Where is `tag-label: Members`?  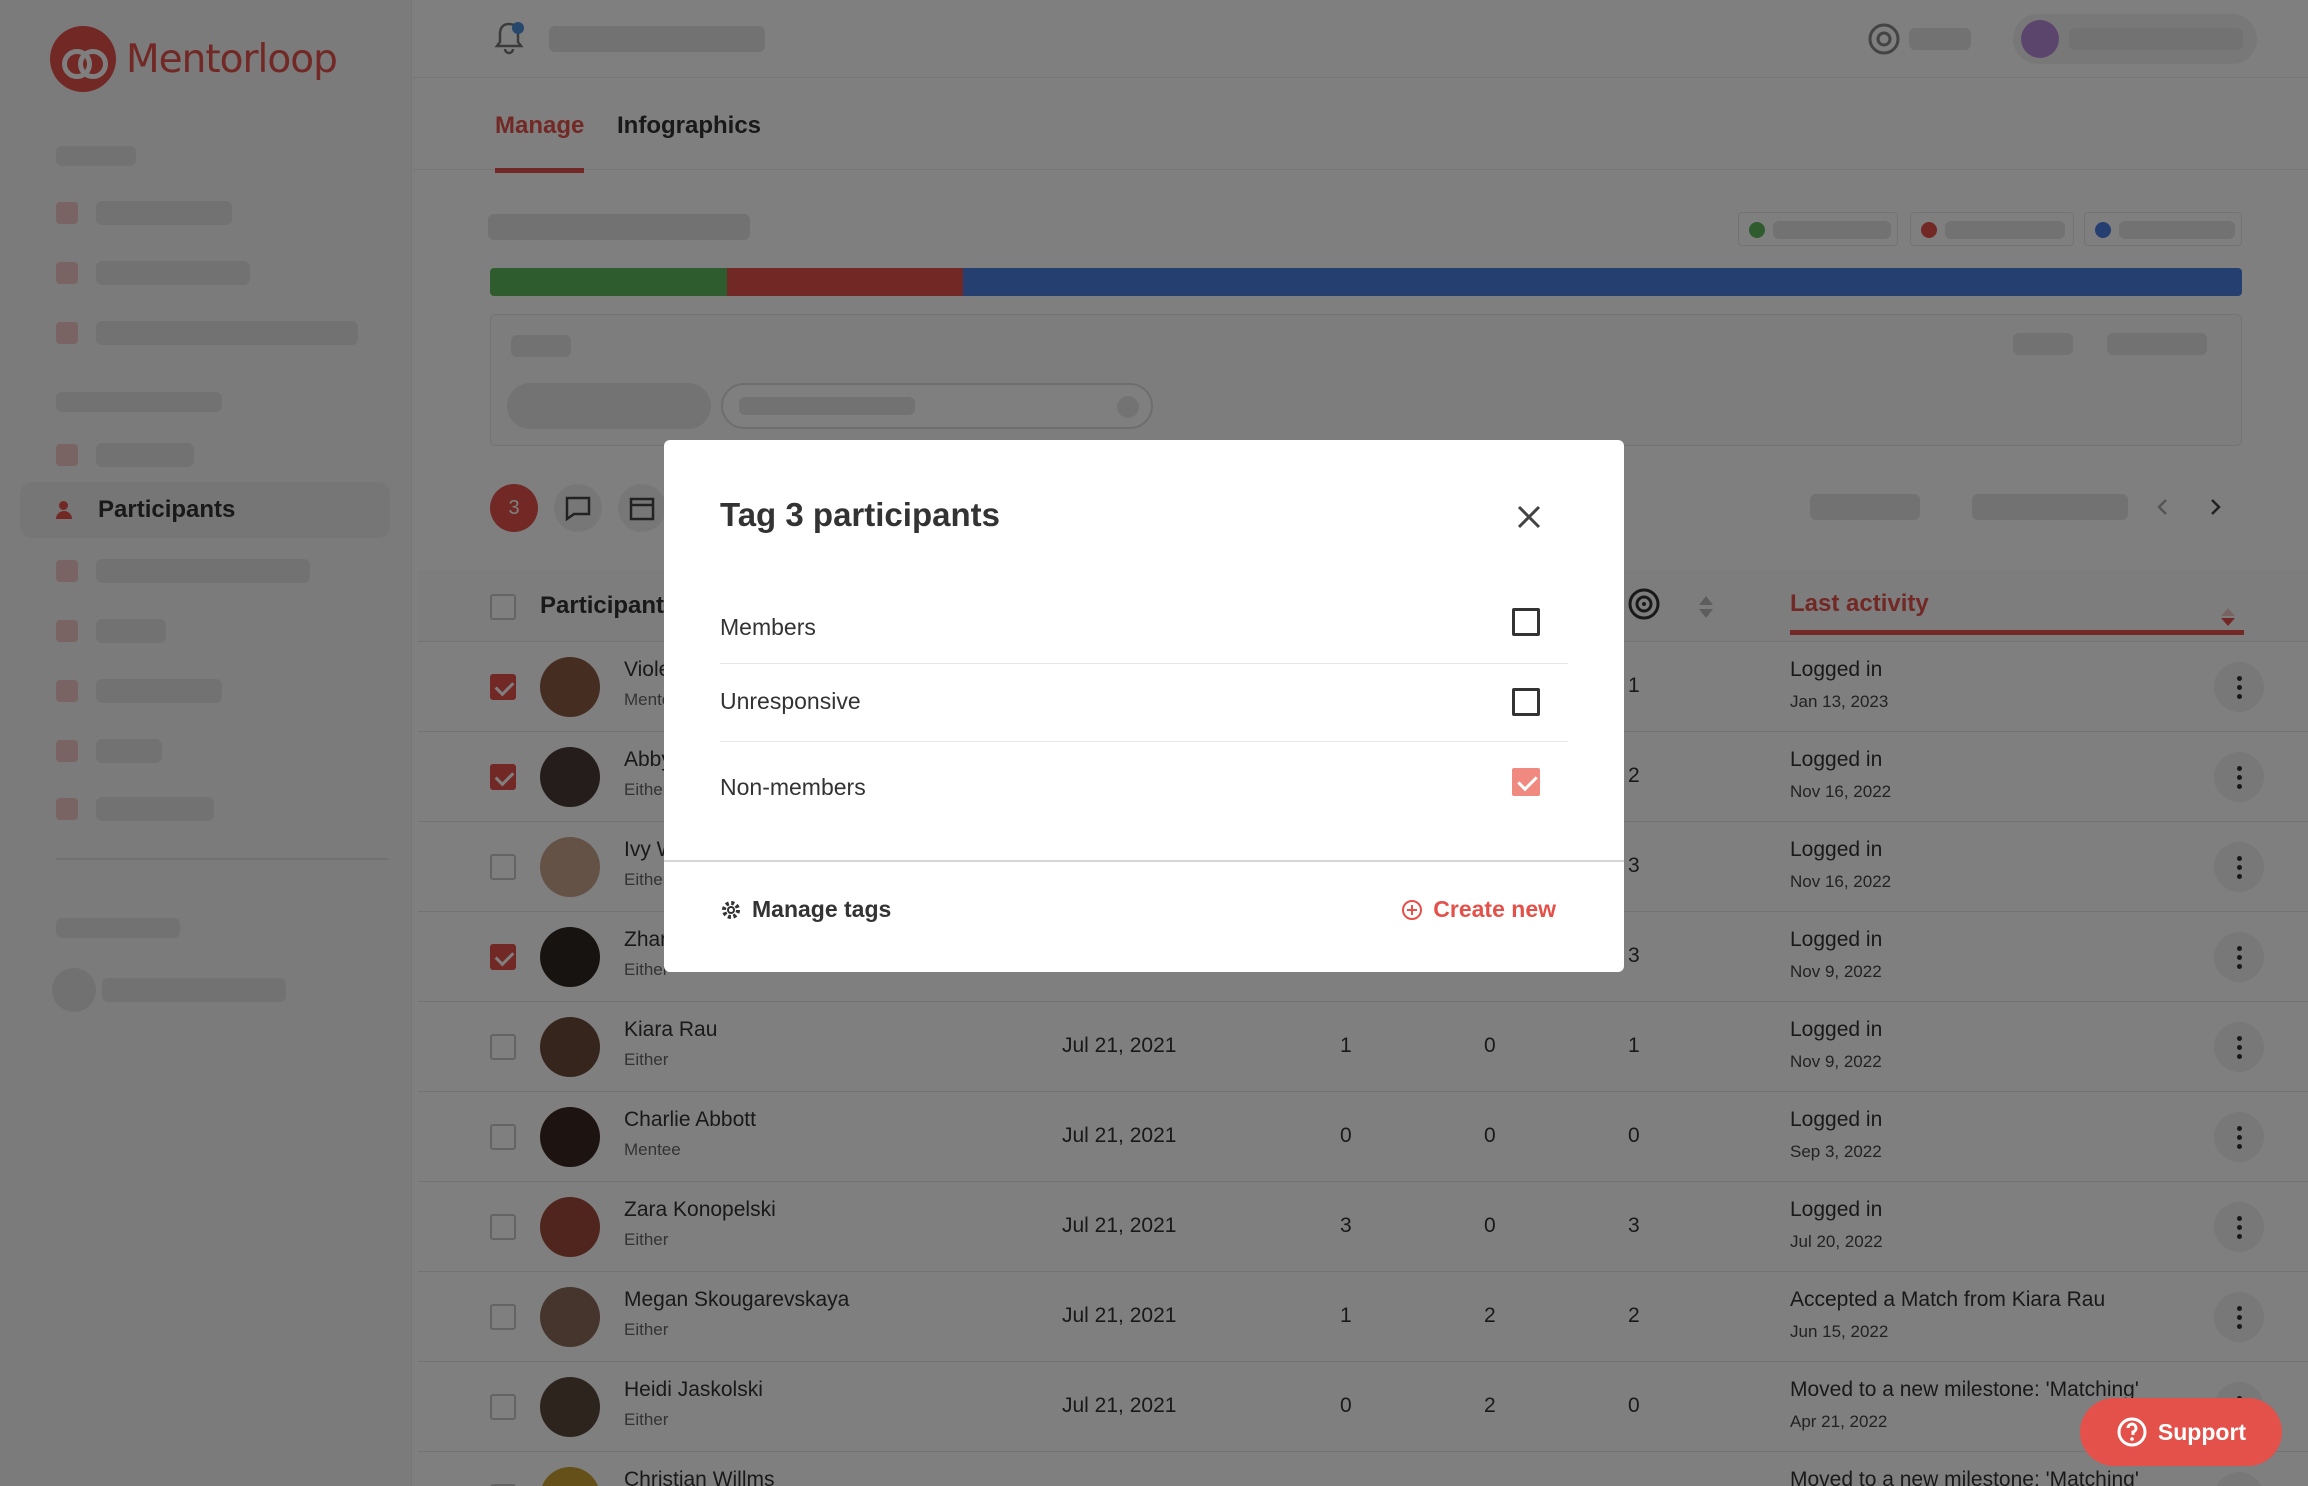
tag-label: Members is located at coordinates (768, 627).